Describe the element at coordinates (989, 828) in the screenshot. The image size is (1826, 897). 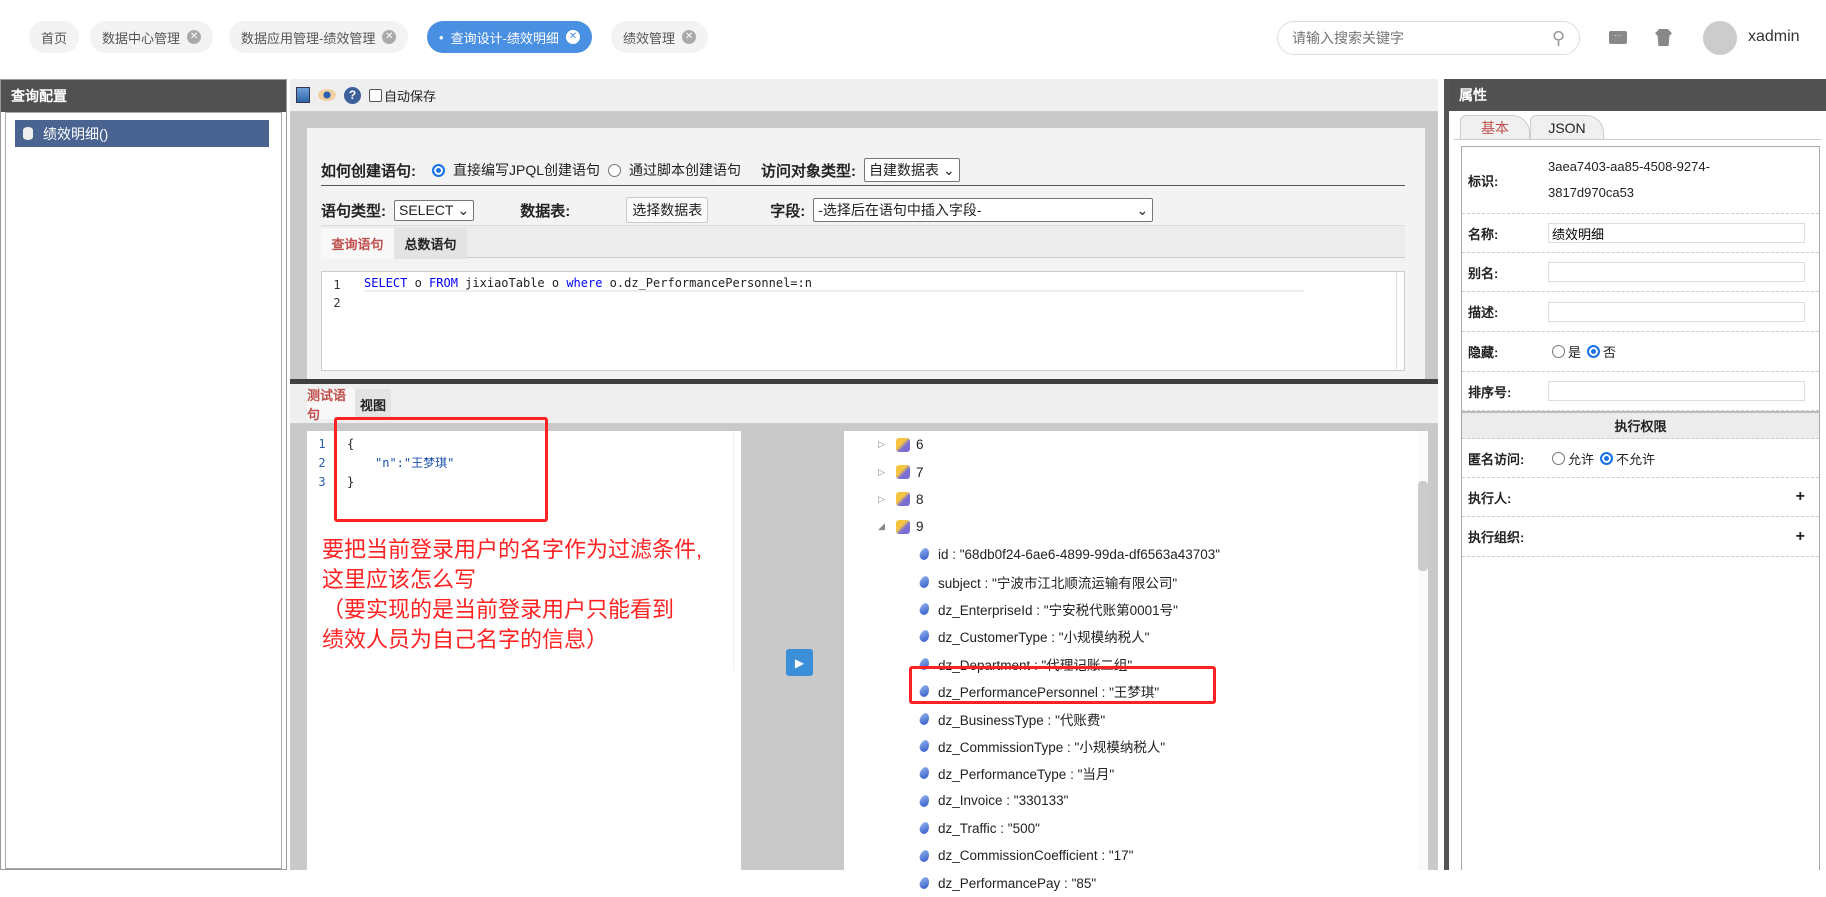
I see `tree-field-label: dz_Traffic : "500"` at that location.